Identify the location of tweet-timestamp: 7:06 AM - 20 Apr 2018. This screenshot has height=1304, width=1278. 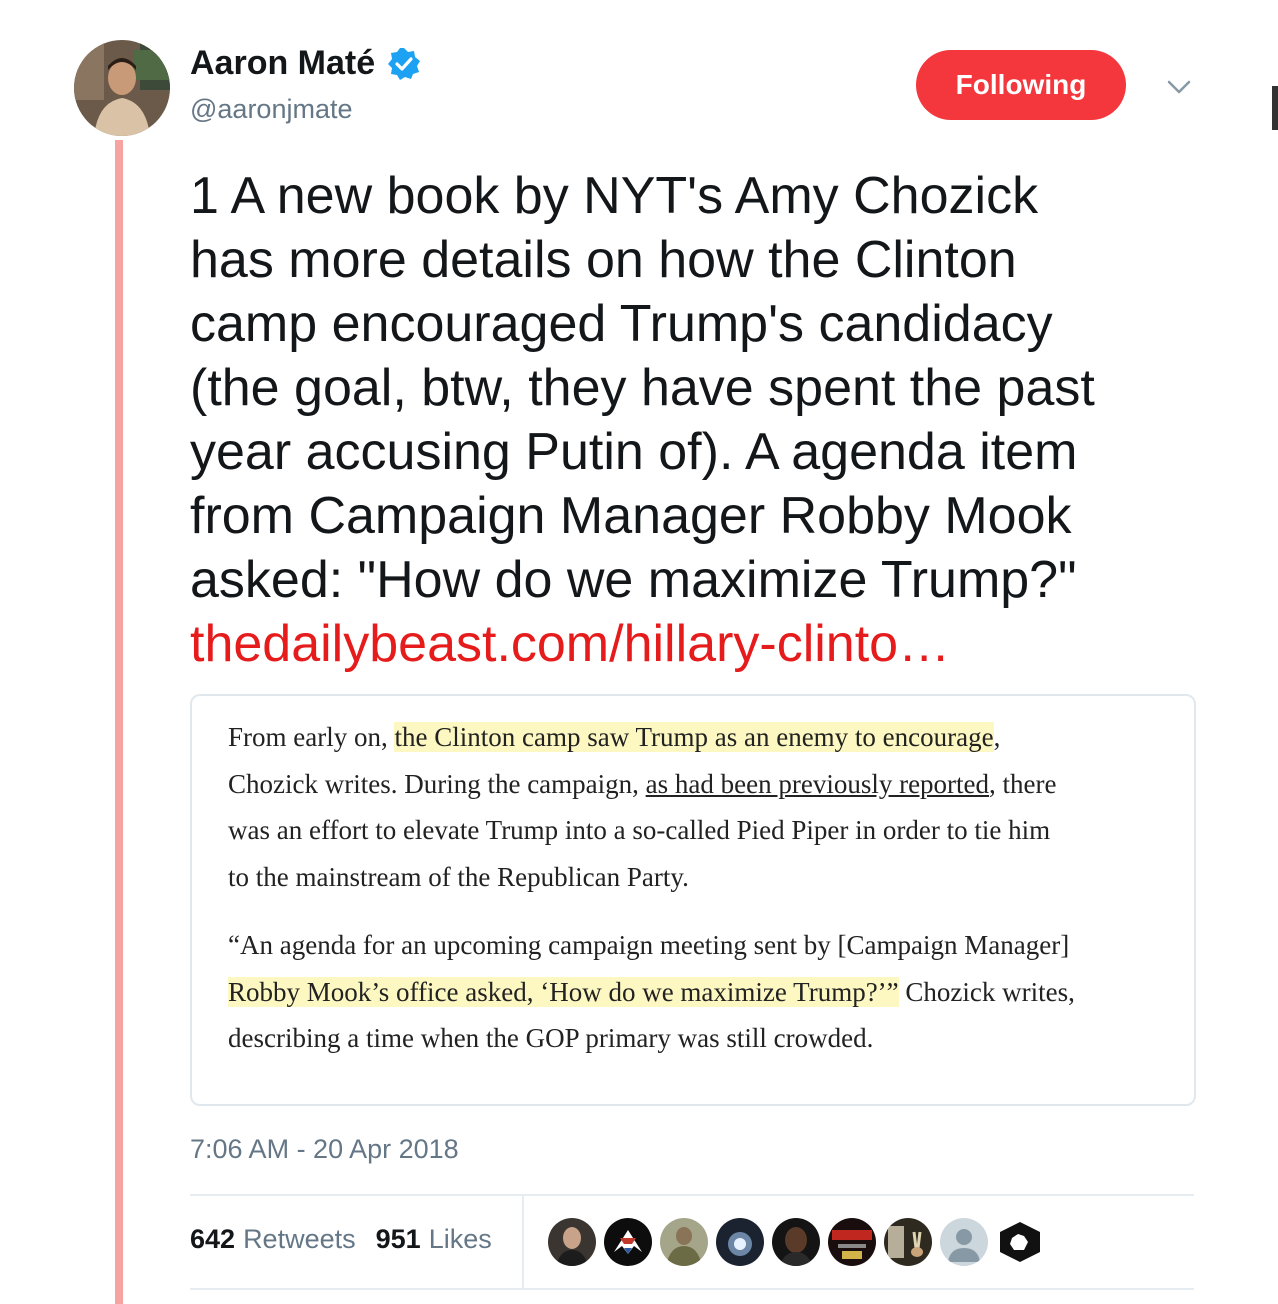
(324, 1149).